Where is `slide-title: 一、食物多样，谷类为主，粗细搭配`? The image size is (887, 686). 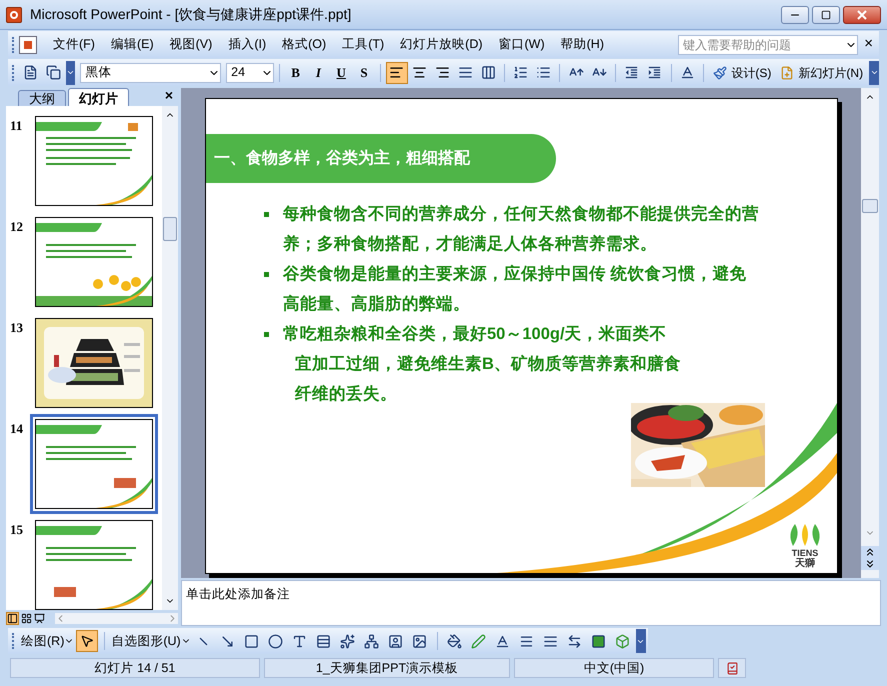
slide-title: 一、食物多样，谷类为主，粗细搭配 is located at coordinates (342, 158).